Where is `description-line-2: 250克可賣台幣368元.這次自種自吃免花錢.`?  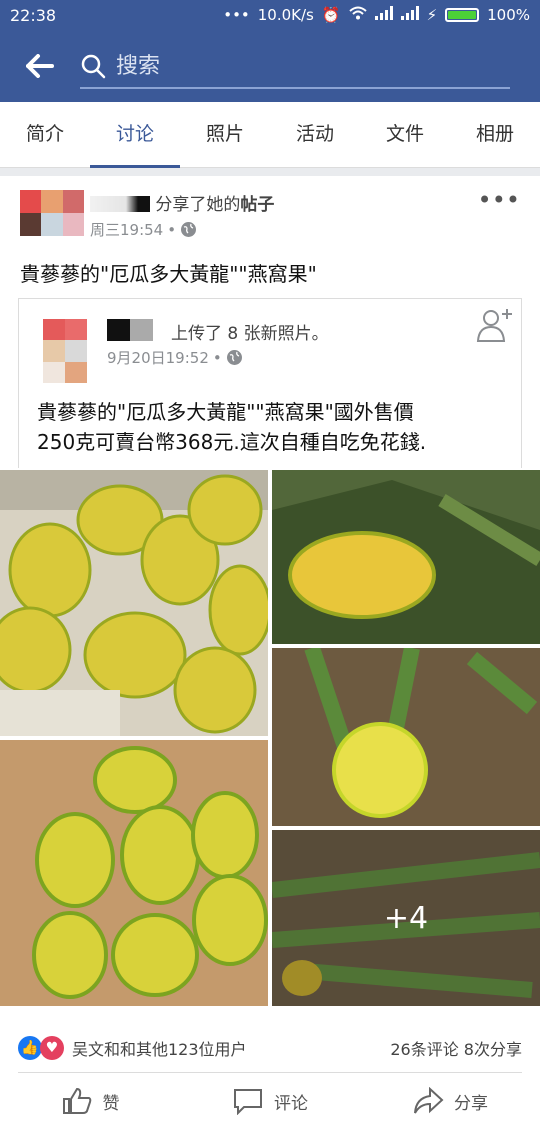 description-line-2: 250克可賣台幣368元.這次自種自吃免花錢. is located at coordinates (232, 442).